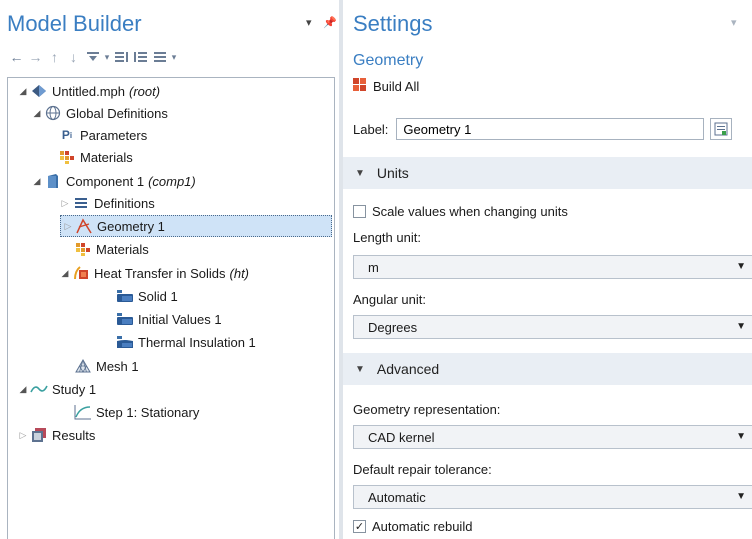 This screenshot has height=539, width=752. What do you see at coordinates (186, 342) in the screenshot?
I see `tree-node-thermal-insulation: Thermal Insulation 1` at bounding box center [186, 342].